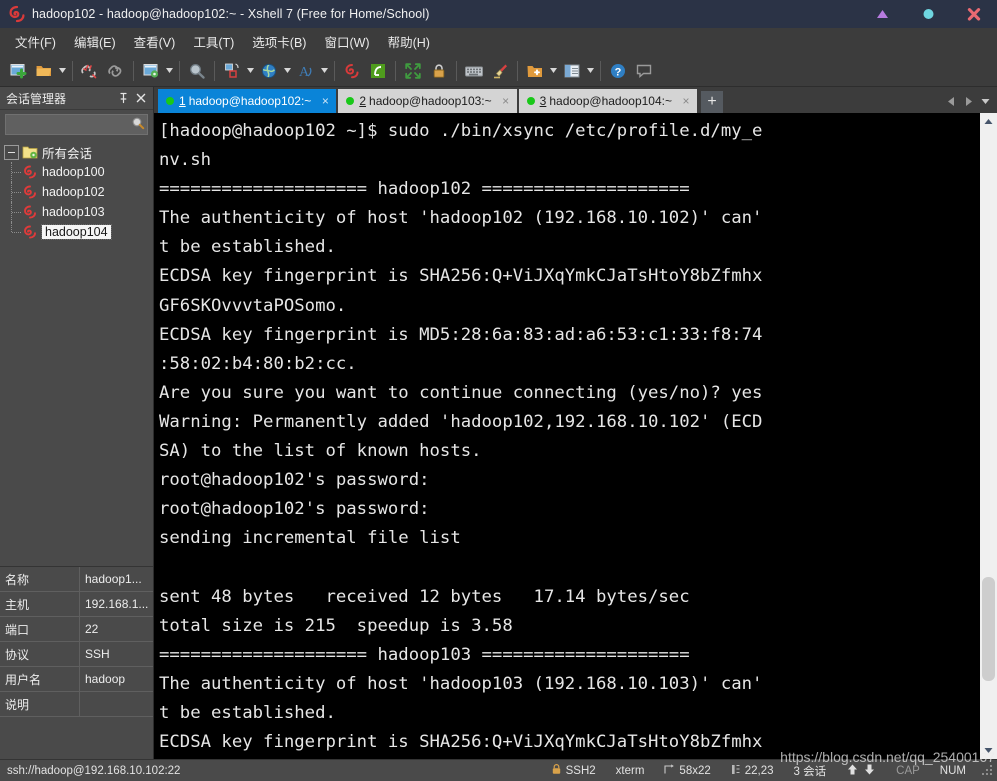 The width and height of the screenshot is (997, 781). Describe the element at coordinates (951, 101) in the screenshot. I see `tab-prev-icon` at that location.